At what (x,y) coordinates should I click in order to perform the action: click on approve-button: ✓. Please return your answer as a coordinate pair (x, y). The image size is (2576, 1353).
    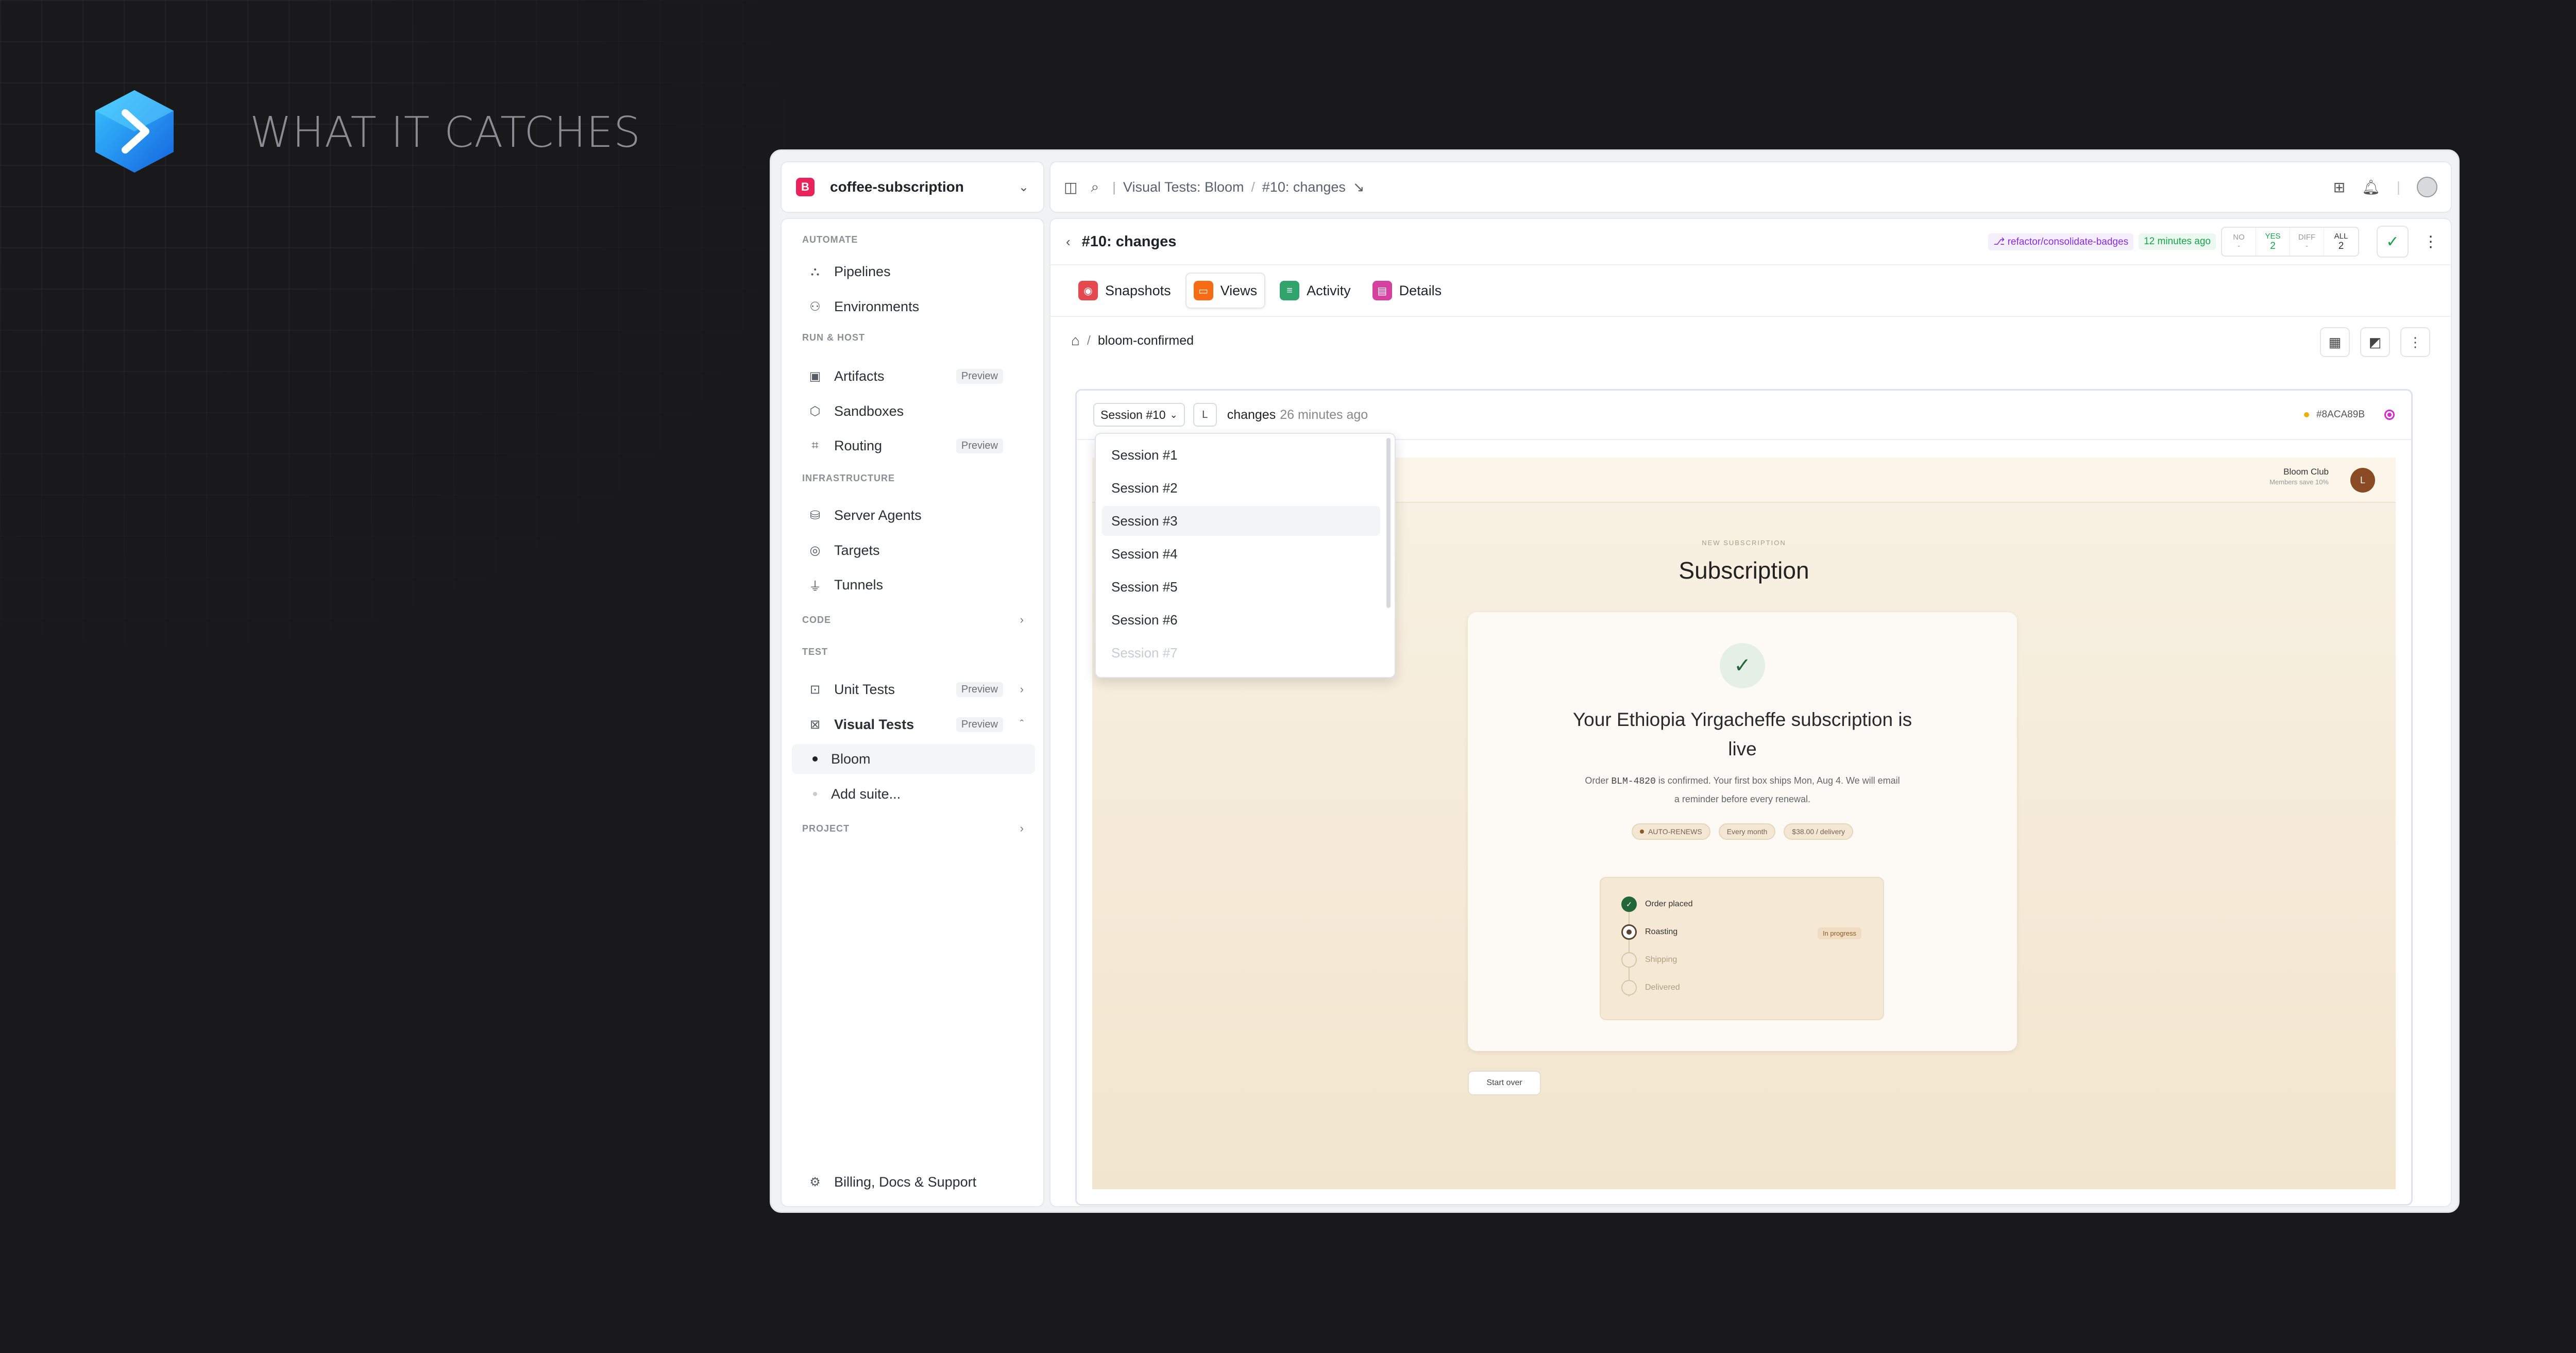
    Looking at the image, I should click on (2393, 242).